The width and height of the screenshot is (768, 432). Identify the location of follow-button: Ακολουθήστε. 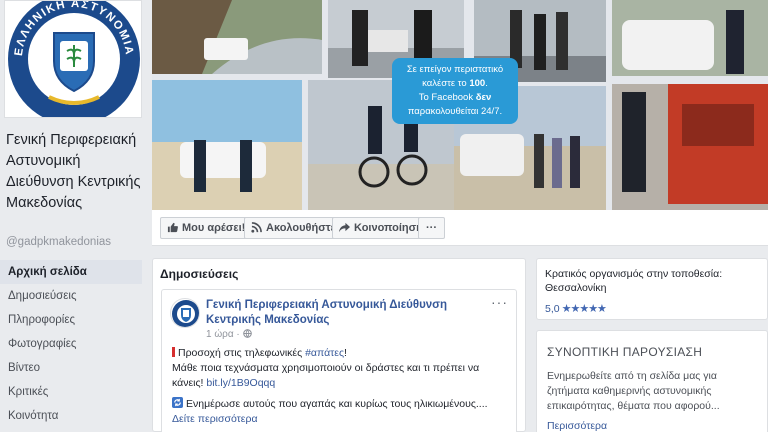
(294, 228).